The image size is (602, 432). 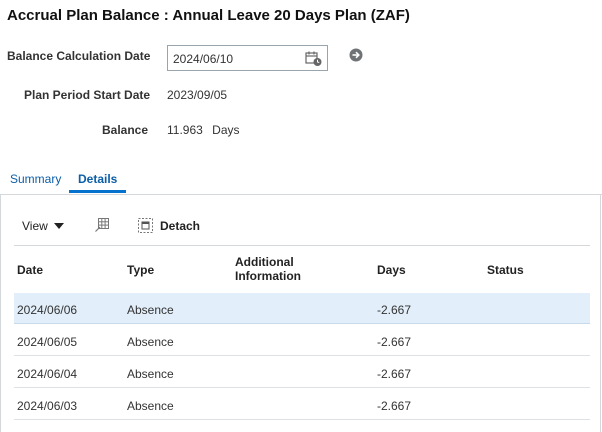 What do you see at coordinates (125, 130) in the screenshot?
I see `balance-label: Balance` at bounding box center [125, 130].